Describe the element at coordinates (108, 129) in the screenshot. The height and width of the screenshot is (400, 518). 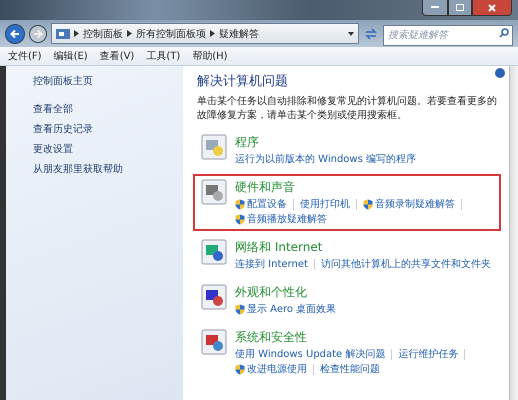
I see `sidebar-link: 查看历史记录` at that location.